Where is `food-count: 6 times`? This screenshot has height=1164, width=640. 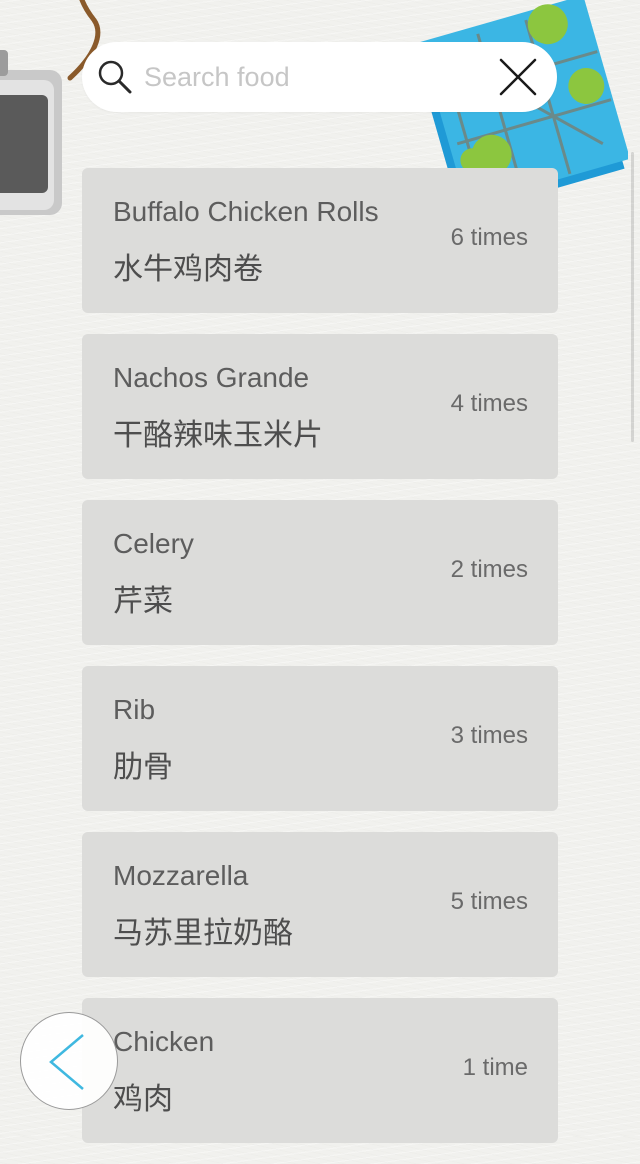
food-count: 6 times is located at coordinates (489, 237).